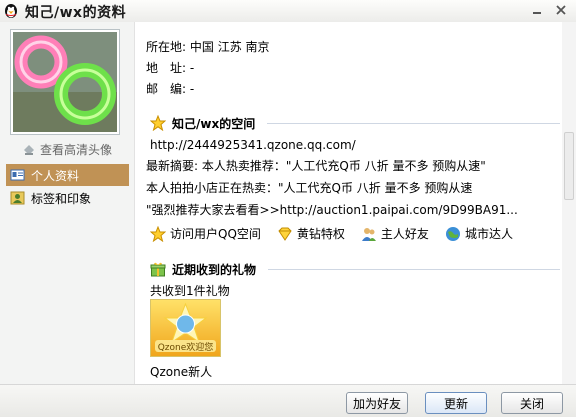 This screenshot has width=576, height=417. What do you see at coordinates (181, 372) in the screenshot?
I see `gift-name: Qzone新人` at bounding box center [181, 372].